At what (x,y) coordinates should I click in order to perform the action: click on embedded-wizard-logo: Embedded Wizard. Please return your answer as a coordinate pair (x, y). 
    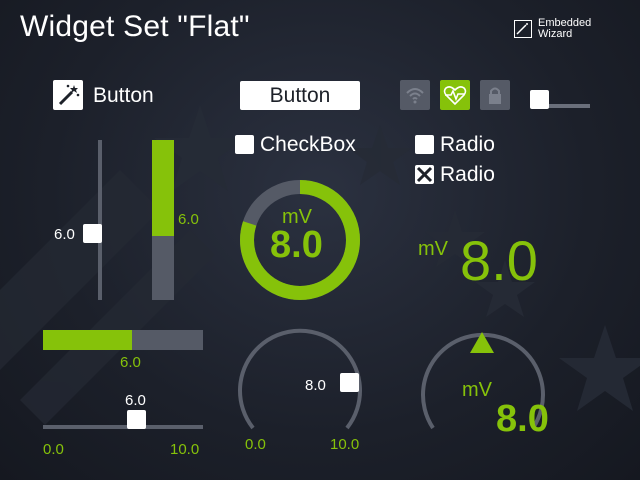
    Looking at the image, I should click on (564, 30).